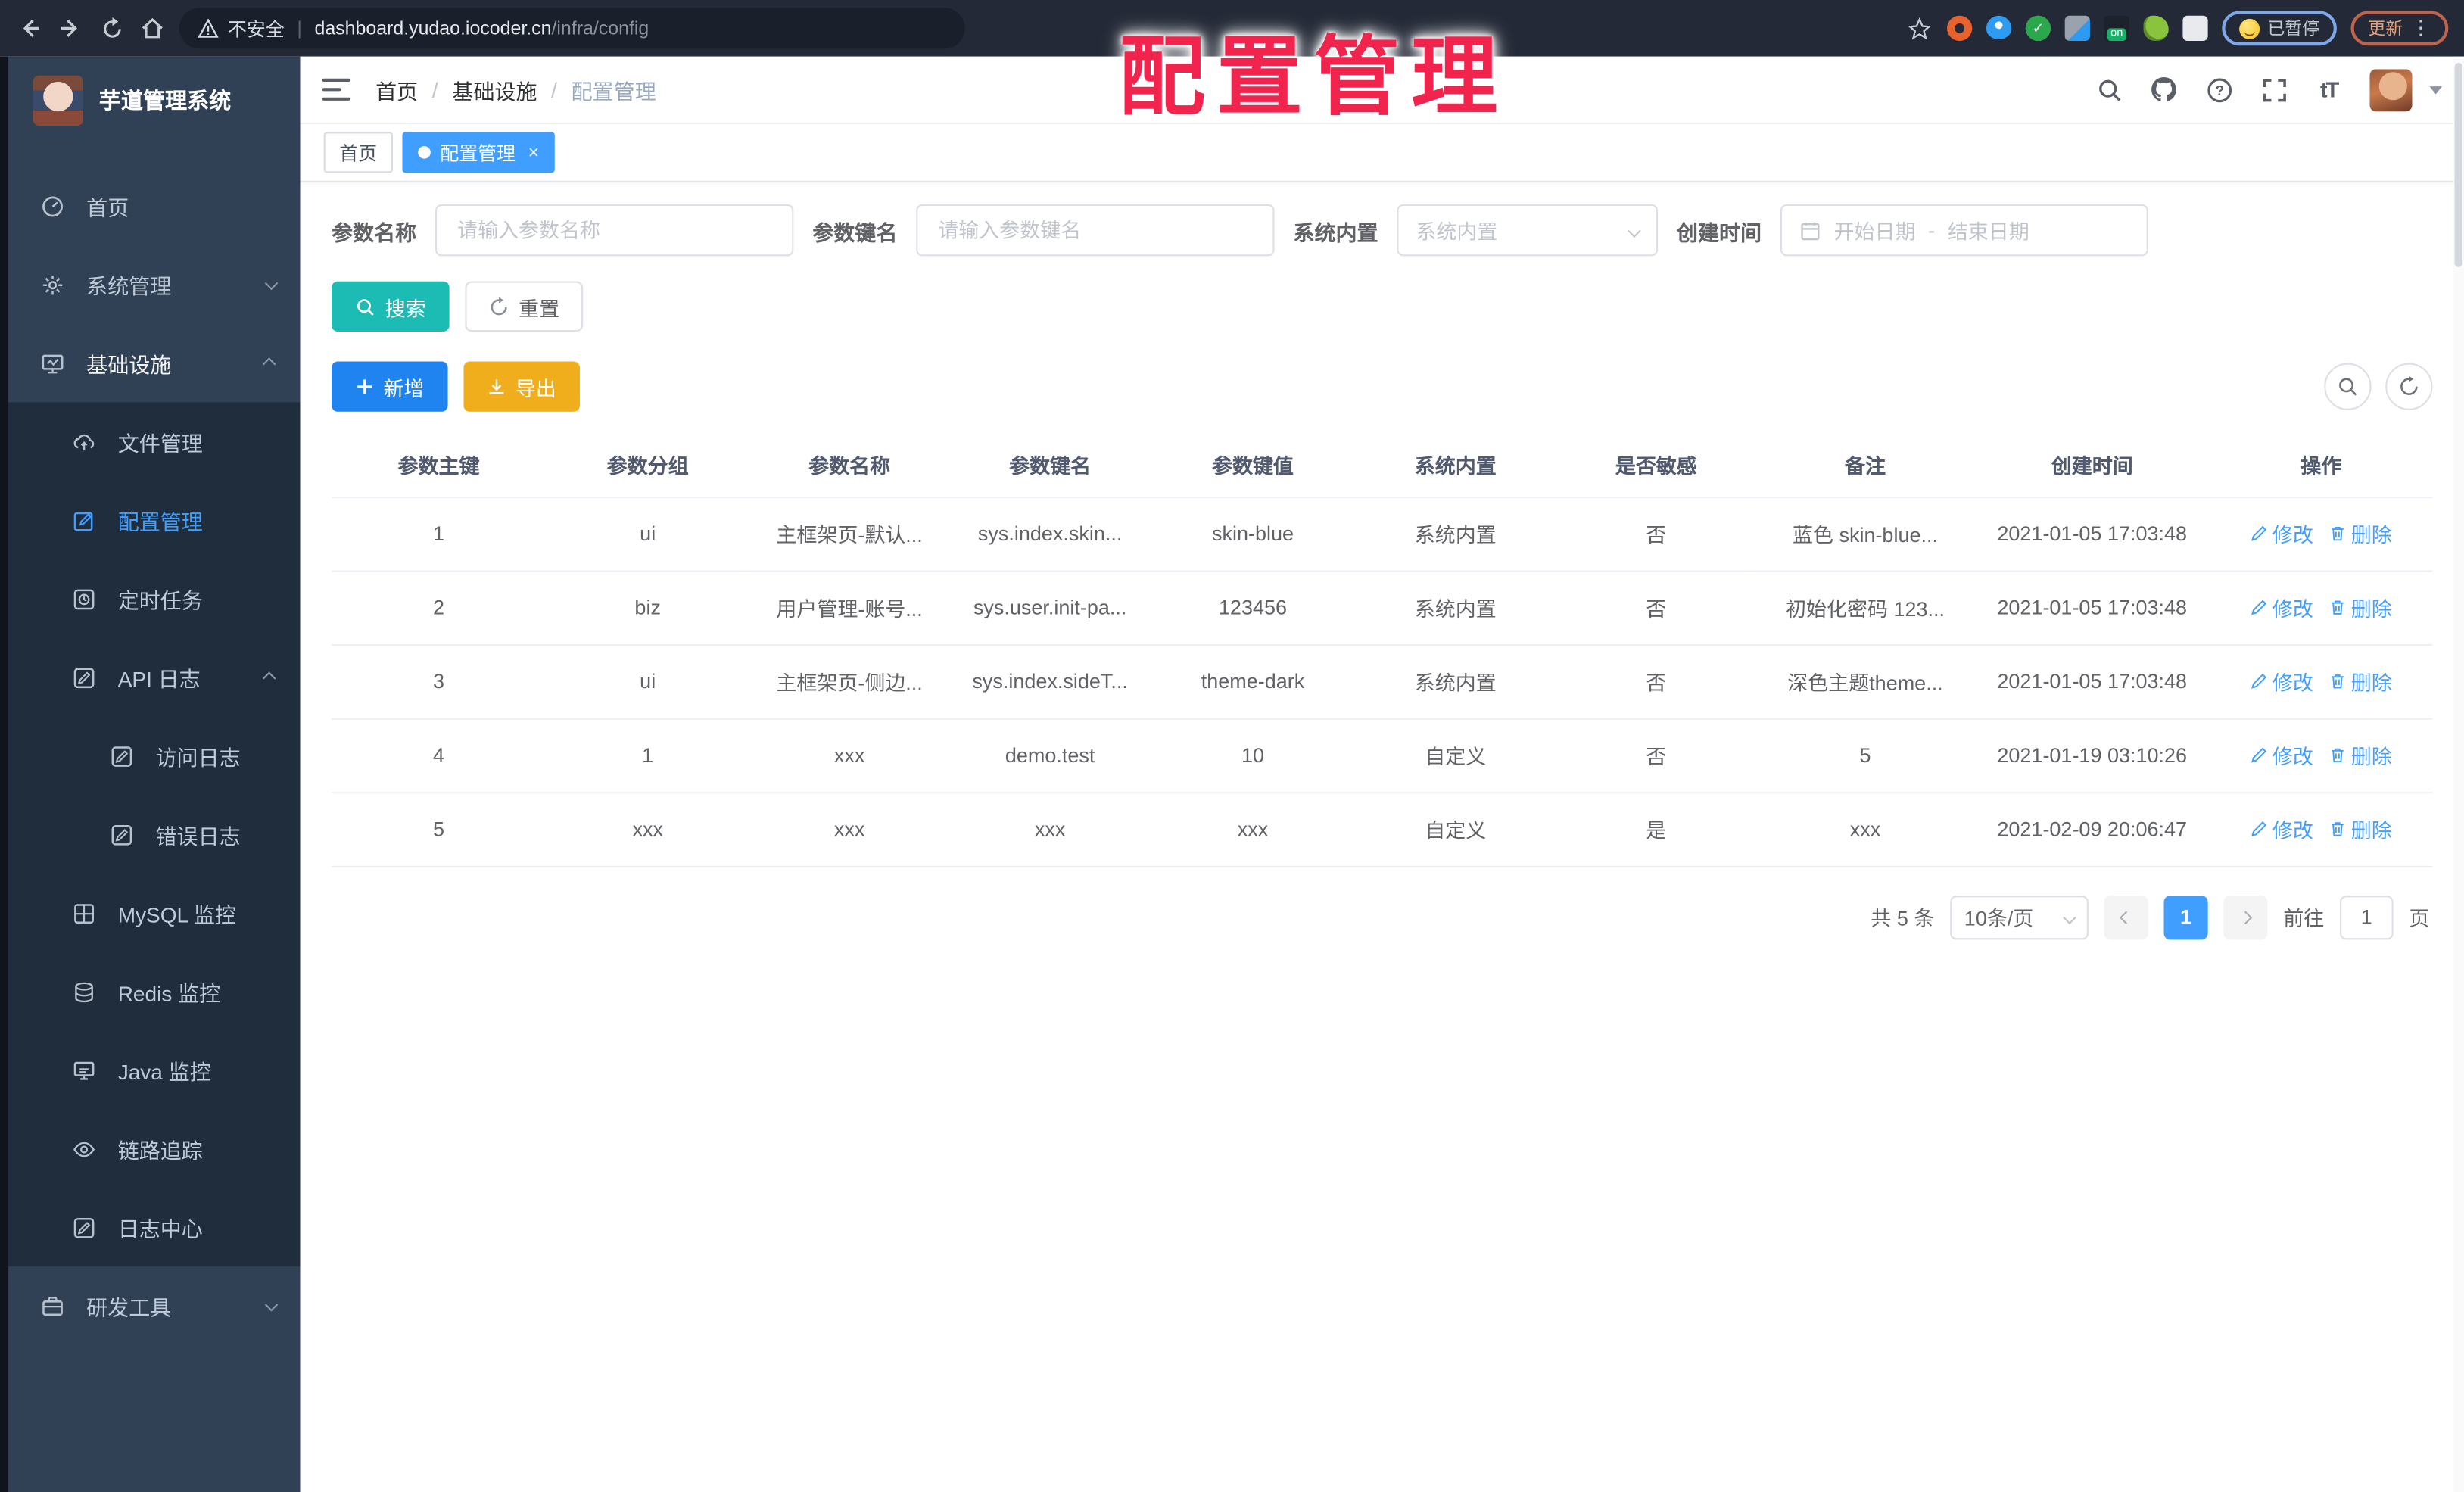  I want to click on param-key-input, so click(1095, 230).